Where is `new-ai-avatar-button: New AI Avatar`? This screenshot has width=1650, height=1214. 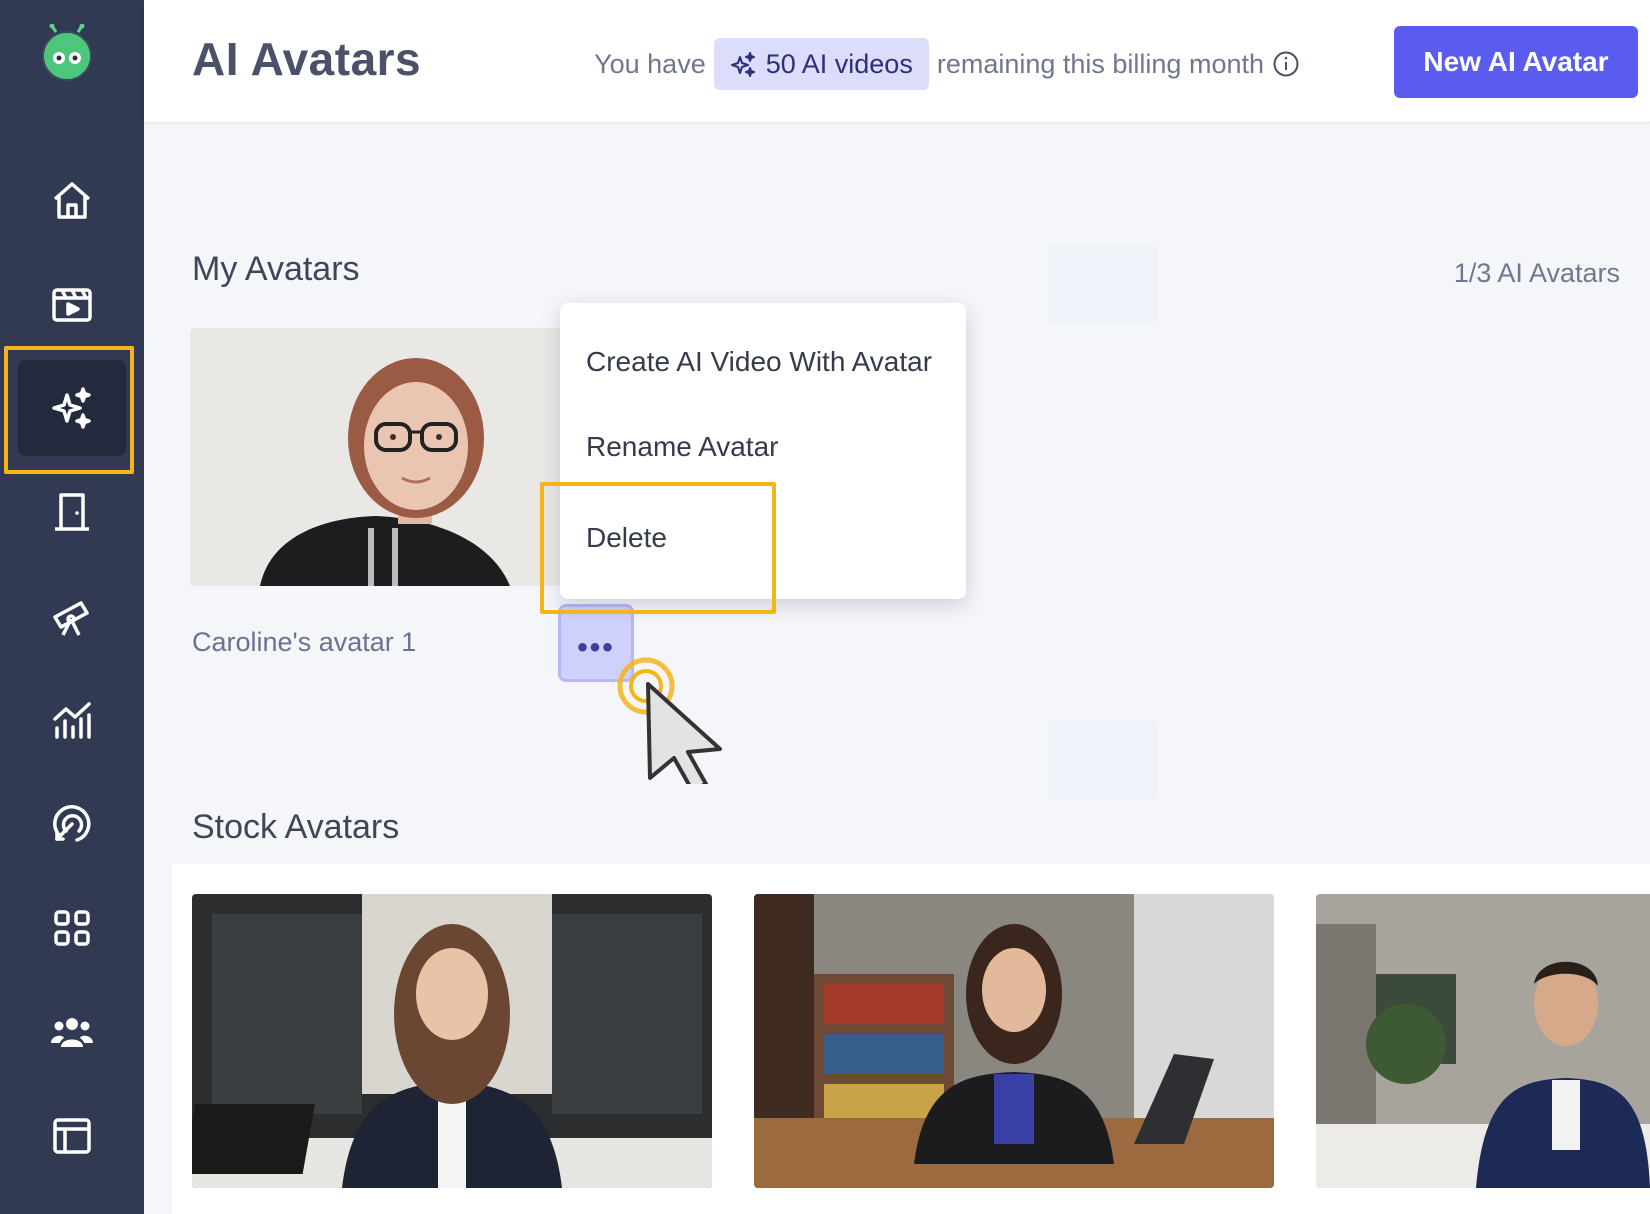
new-ai-avatar-button: New AI Avatar is located at coordinates (1516, 62).